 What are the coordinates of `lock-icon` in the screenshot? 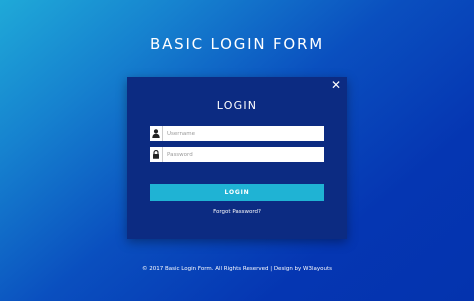 It's located at (156, 154).